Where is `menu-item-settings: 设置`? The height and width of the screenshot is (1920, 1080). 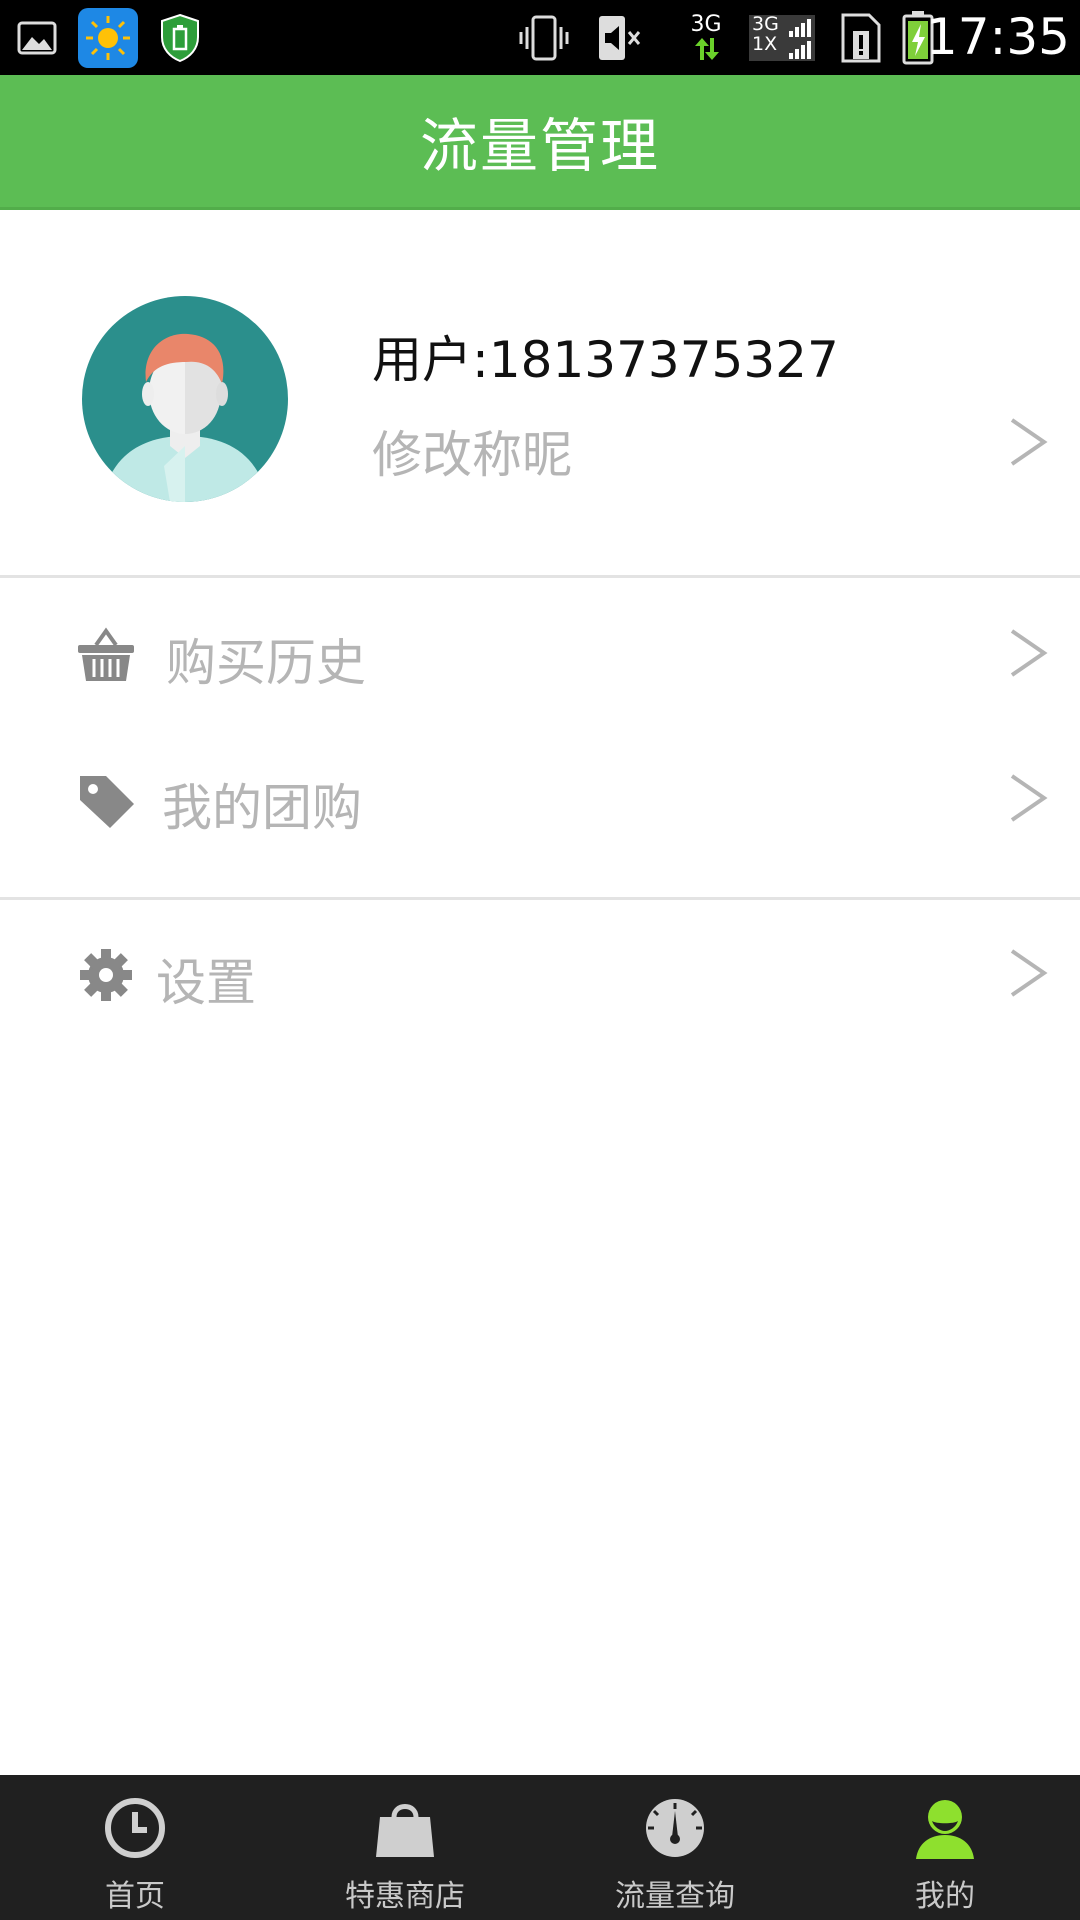 menu-item-settings: 设置 is located at coordinates (540, 975).